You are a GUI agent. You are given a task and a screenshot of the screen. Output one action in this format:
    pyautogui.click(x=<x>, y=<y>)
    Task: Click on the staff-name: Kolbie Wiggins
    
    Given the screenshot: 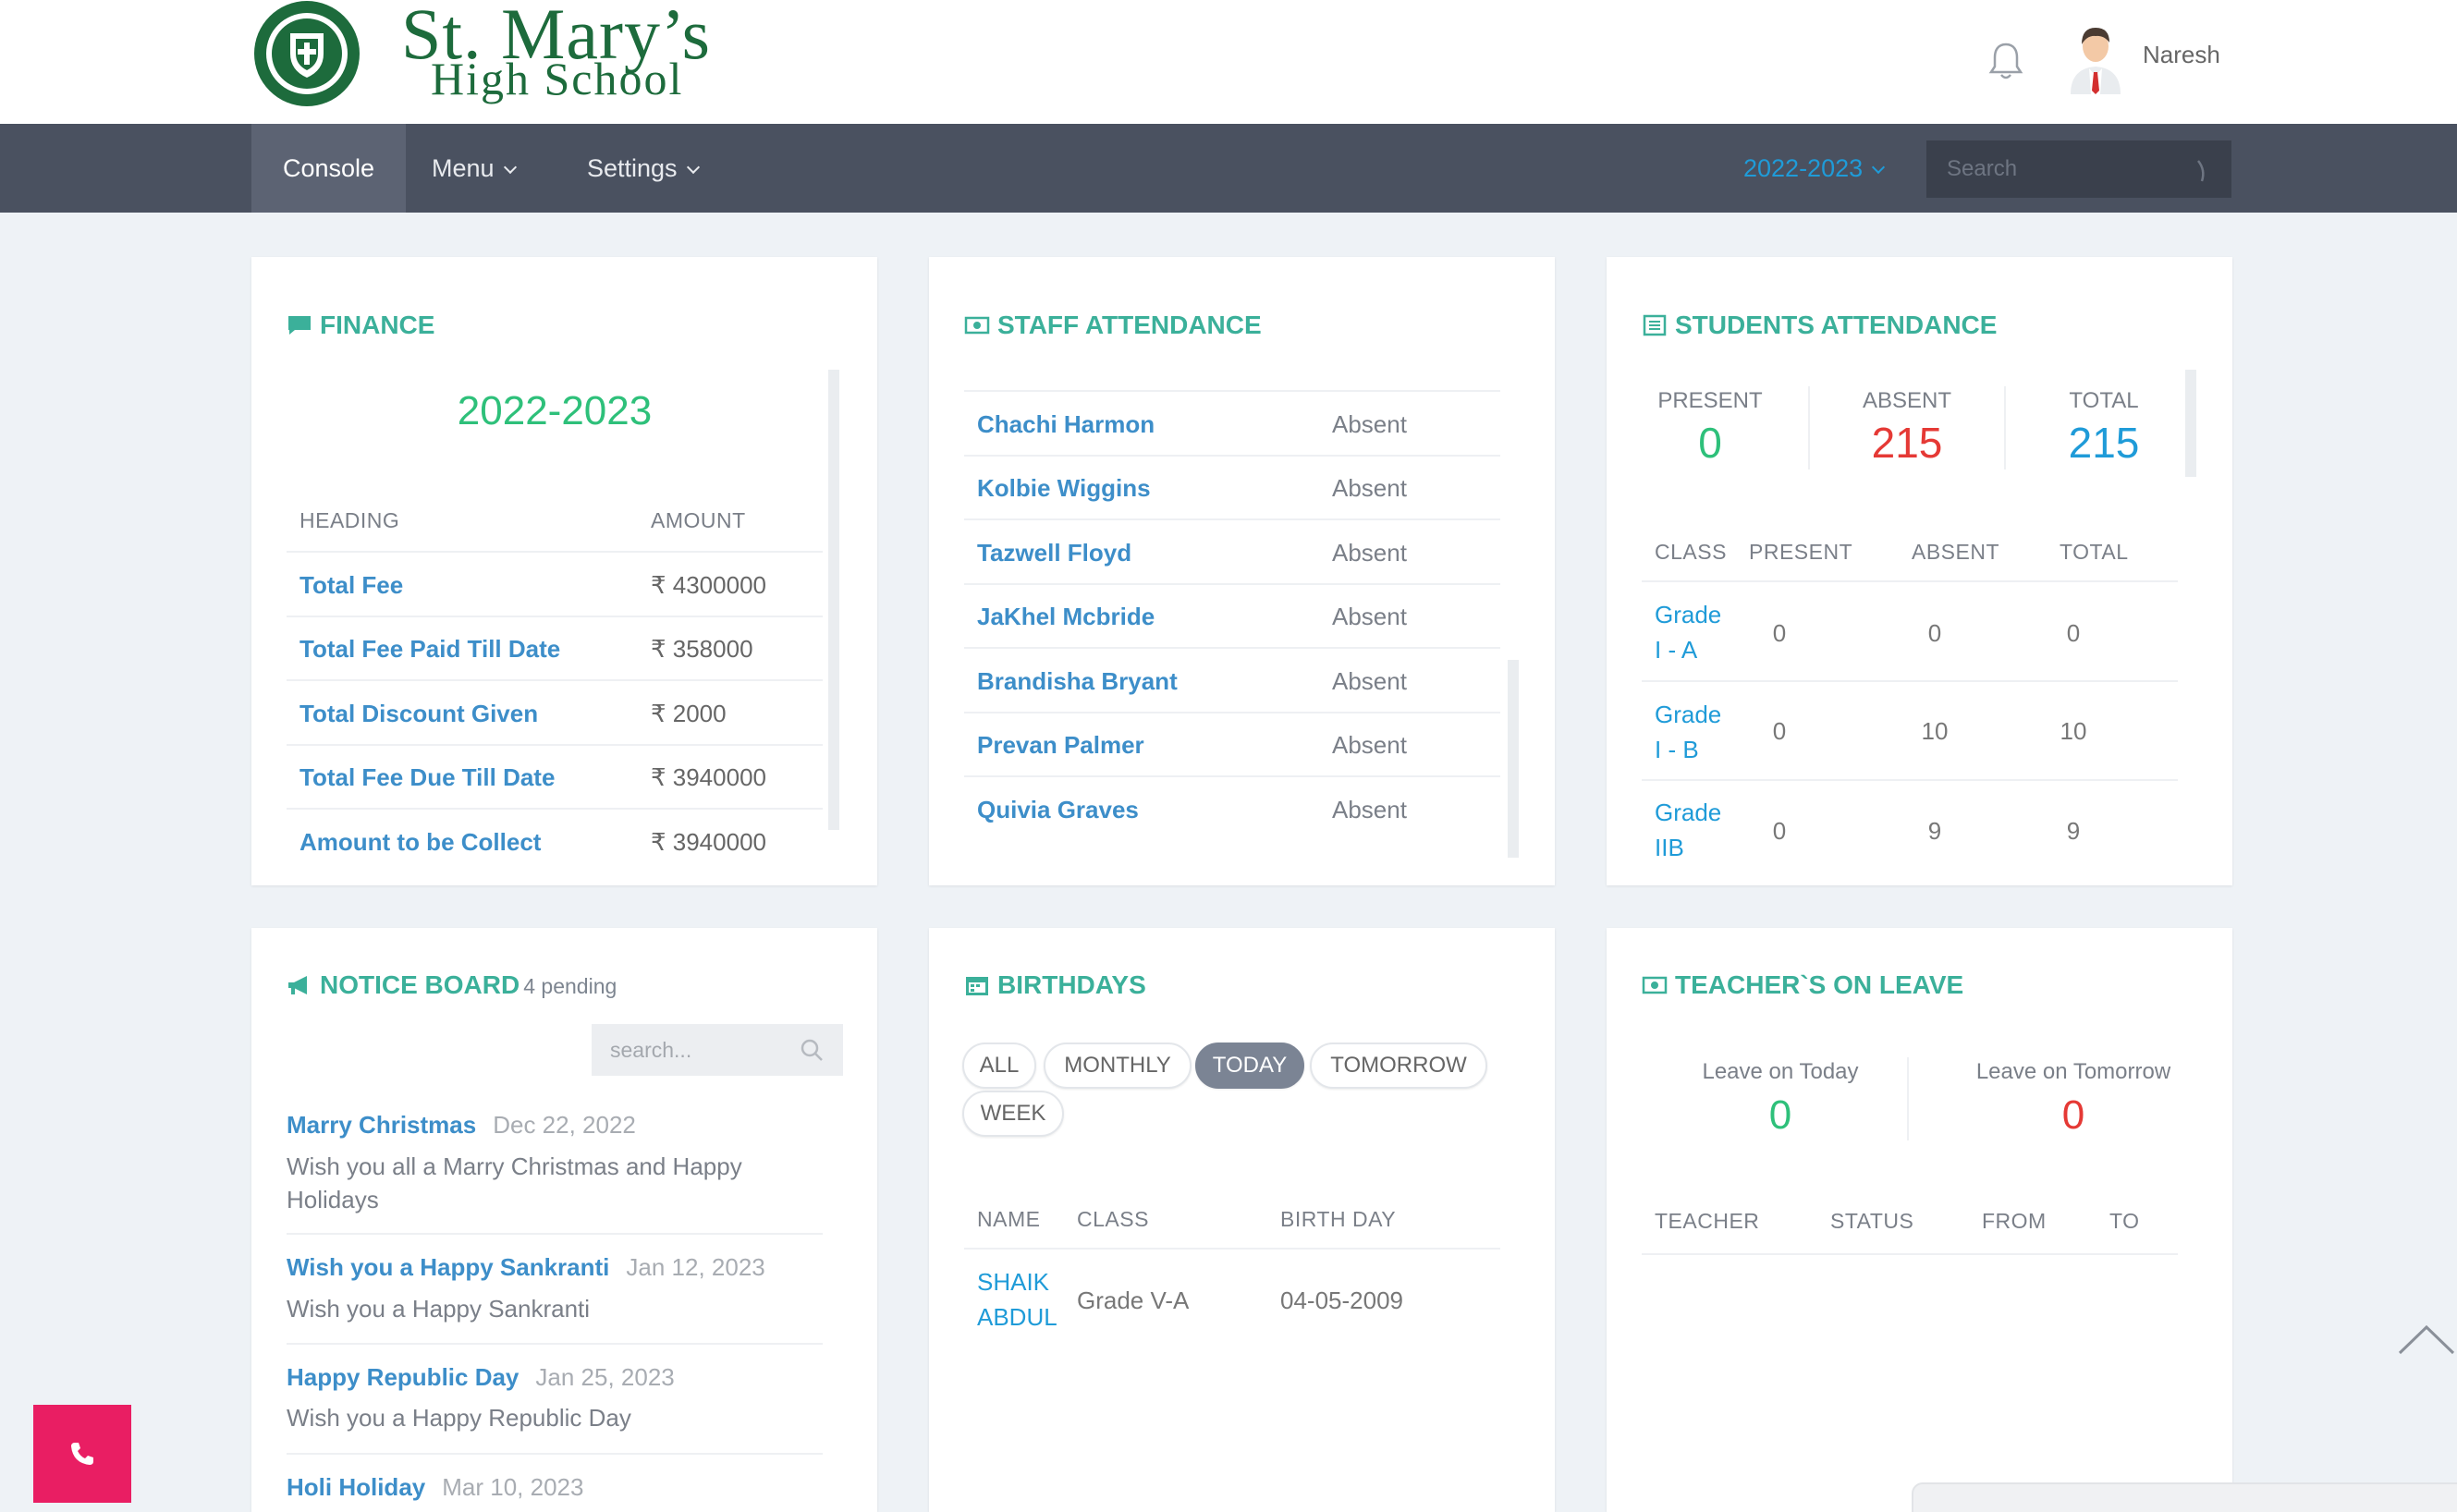 What is the action you would take?
    pyautogui.click(x=1064, y=488)
    